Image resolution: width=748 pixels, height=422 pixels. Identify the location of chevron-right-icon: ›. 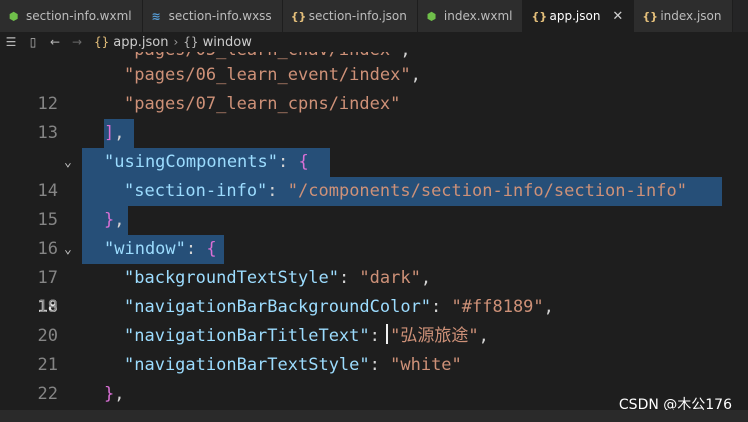
(176, 42).